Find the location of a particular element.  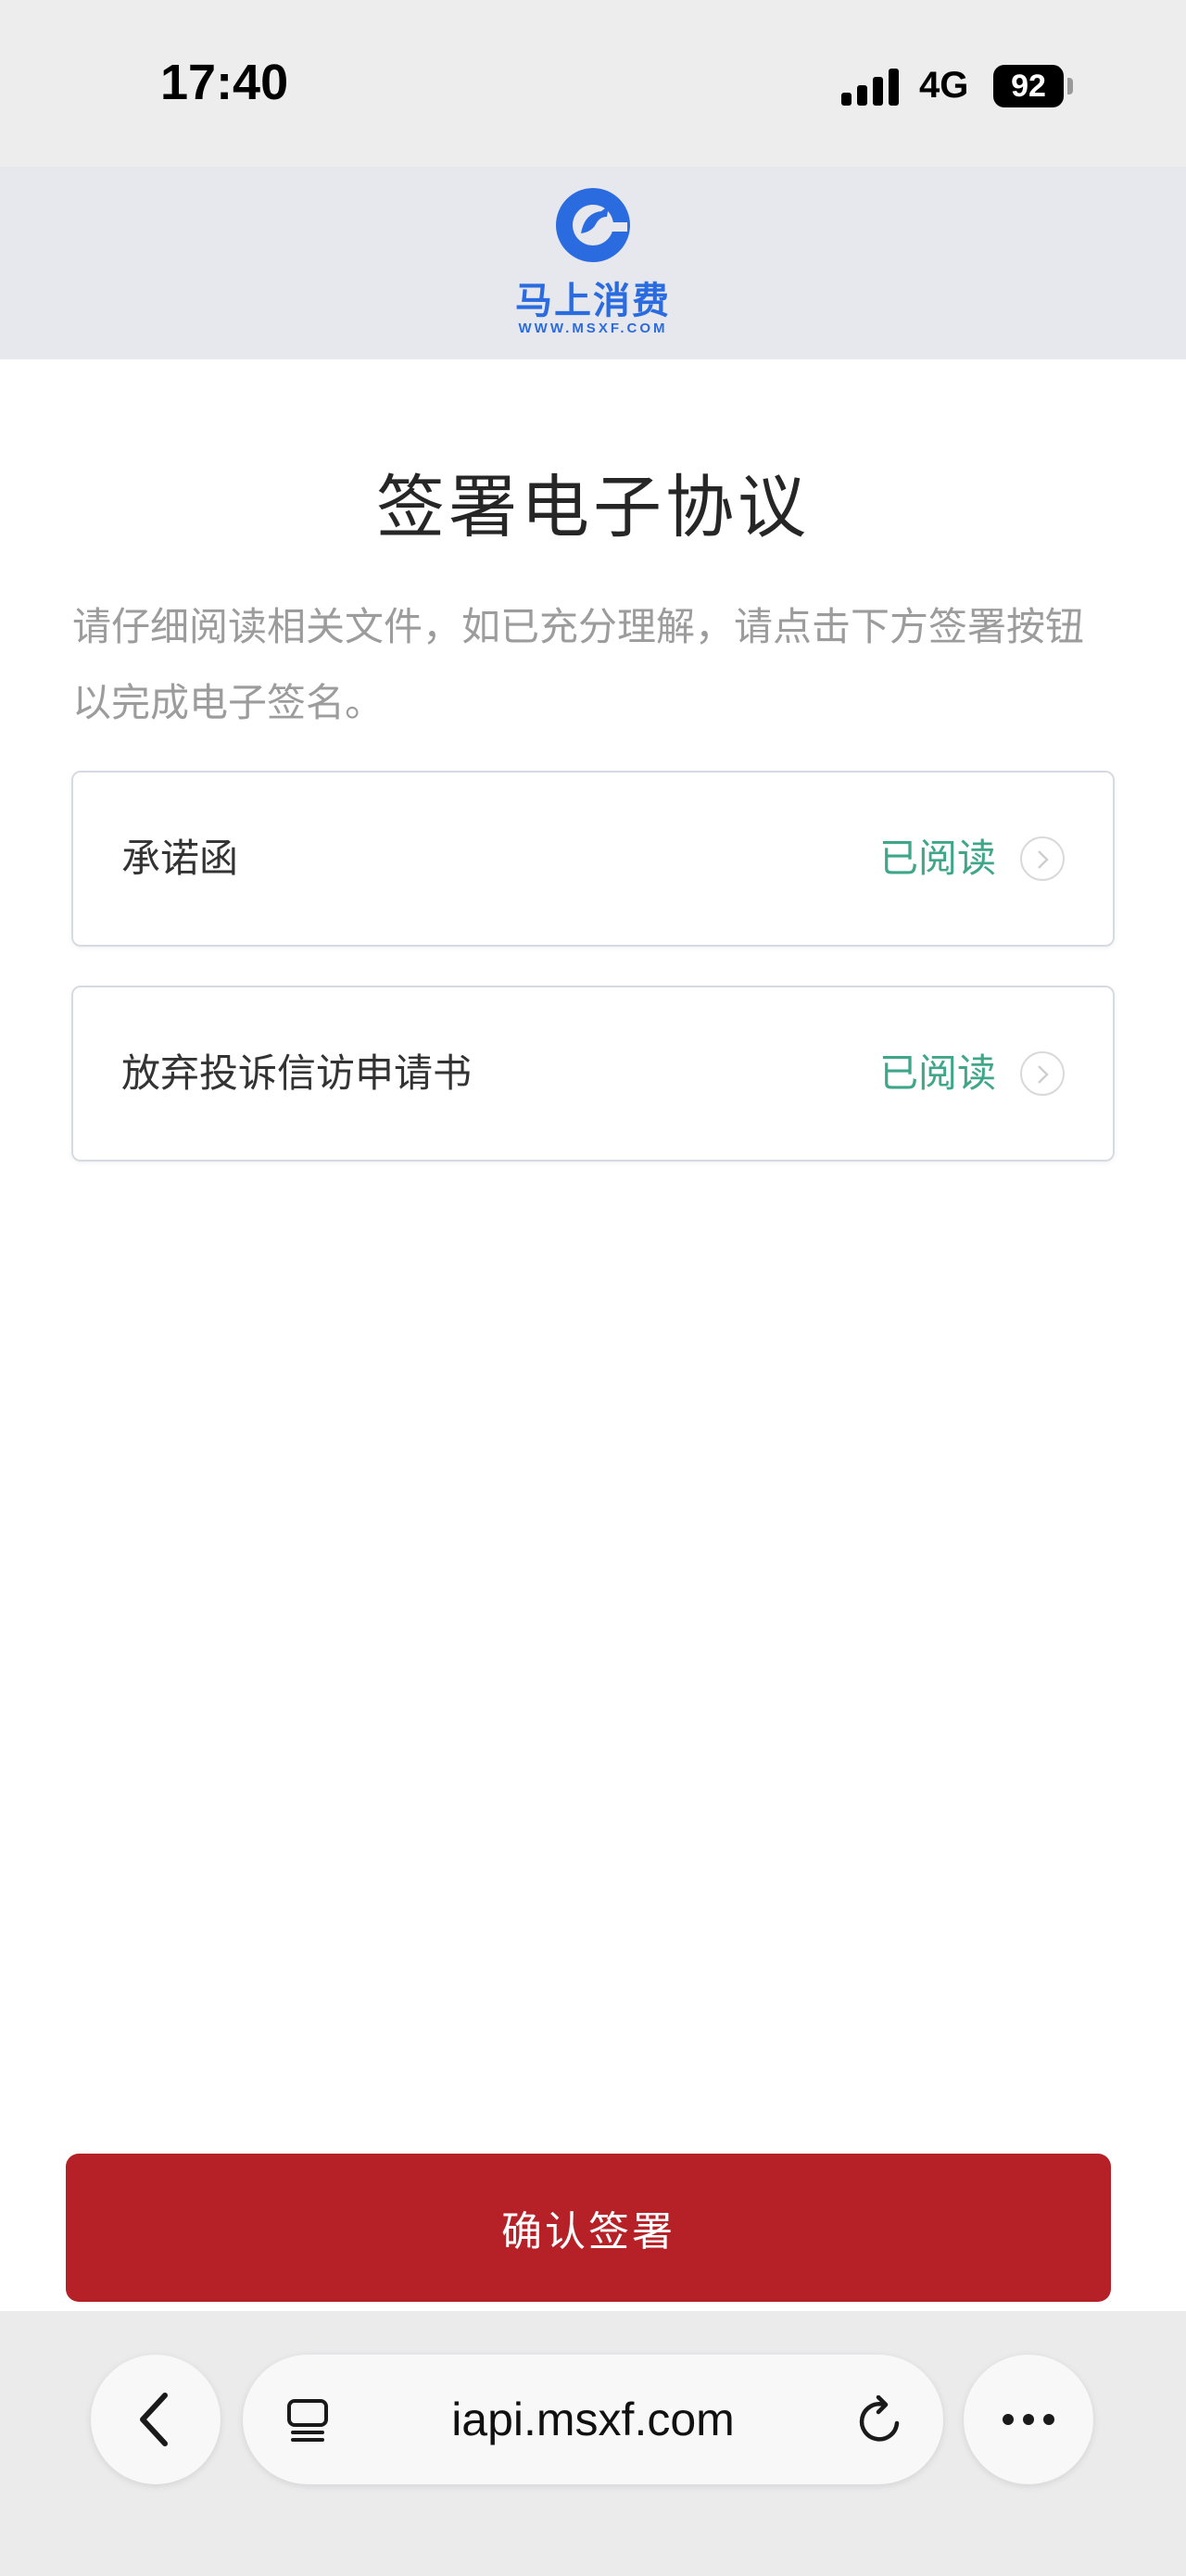

more-button is located at coordinates (1028, 2419).